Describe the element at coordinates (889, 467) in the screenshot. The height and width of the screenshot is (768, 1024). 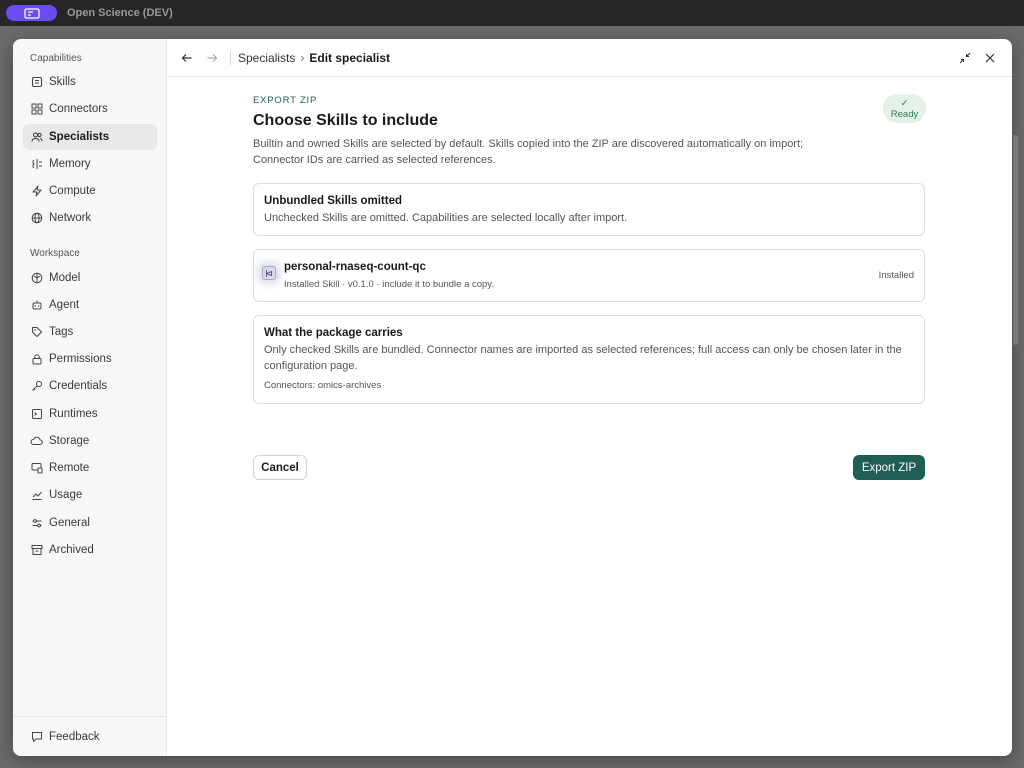
I see `export-zip-button: Export ZIP` at that location.